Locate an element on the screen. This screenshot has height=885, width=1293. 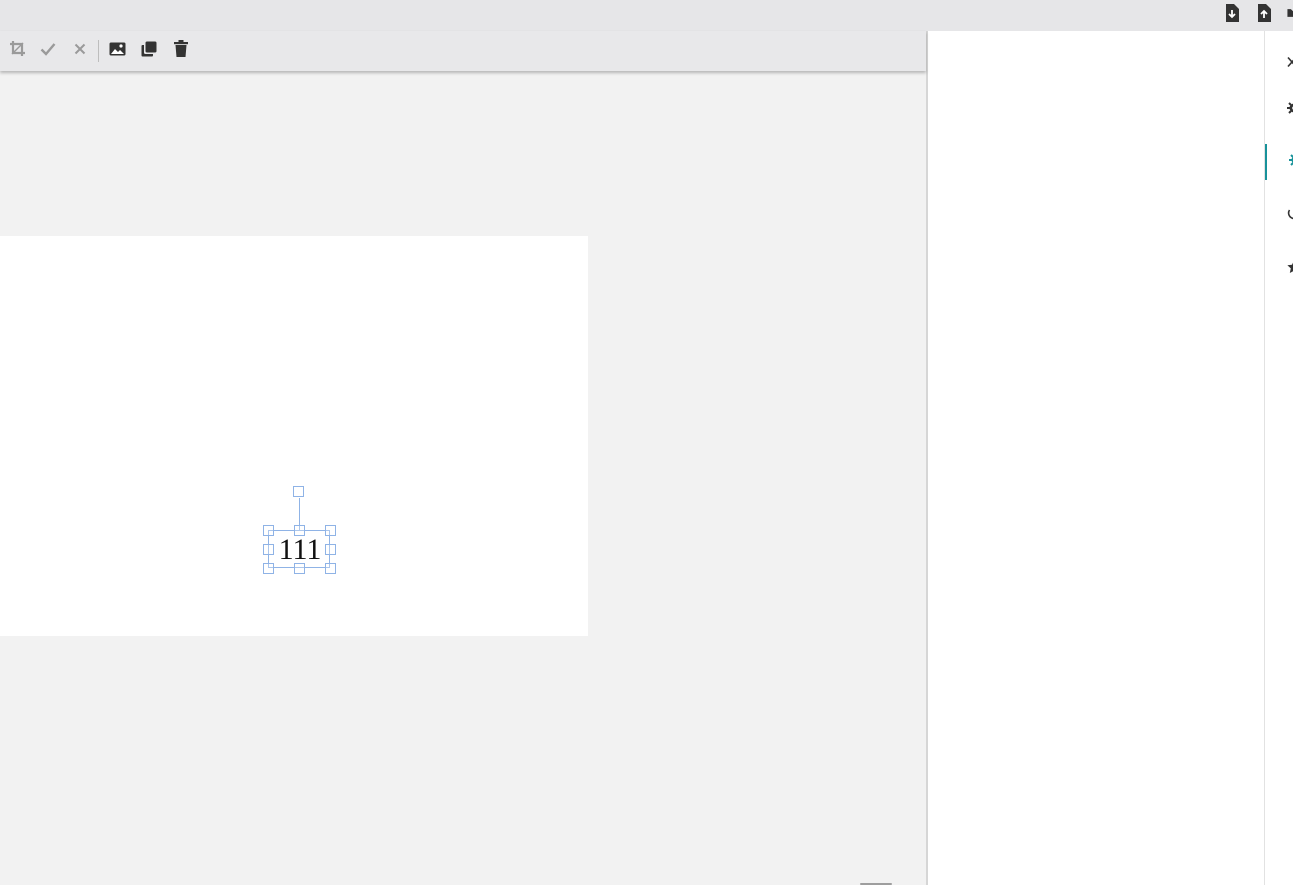
delete-button is located at coordinates (181, 51).